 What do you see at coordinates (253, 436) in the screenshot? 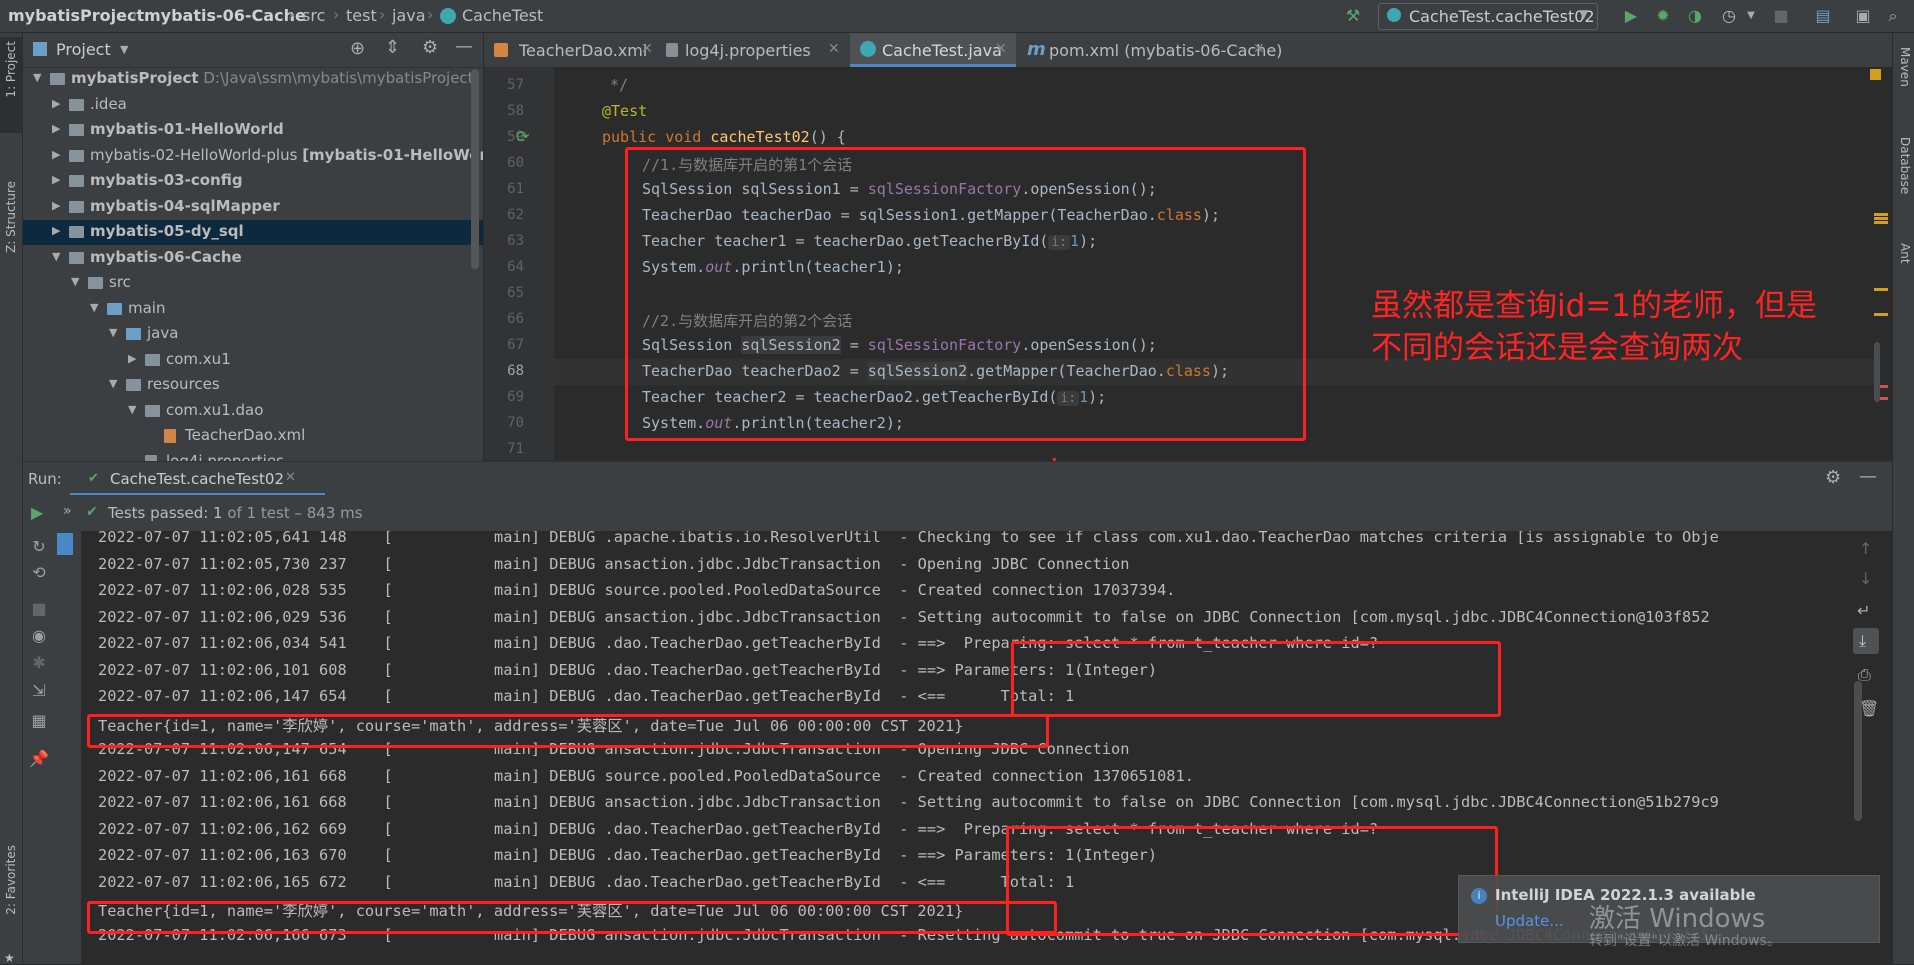
I see `tree-item: TeacherDao.xml` at bounding box center [253, 436].